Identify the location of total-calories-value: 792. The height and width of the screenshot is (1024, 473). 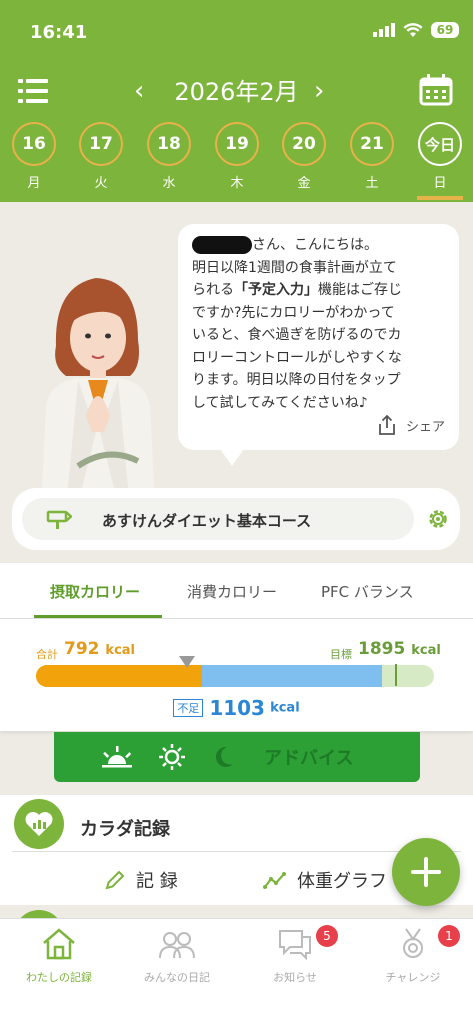
(82, 649).